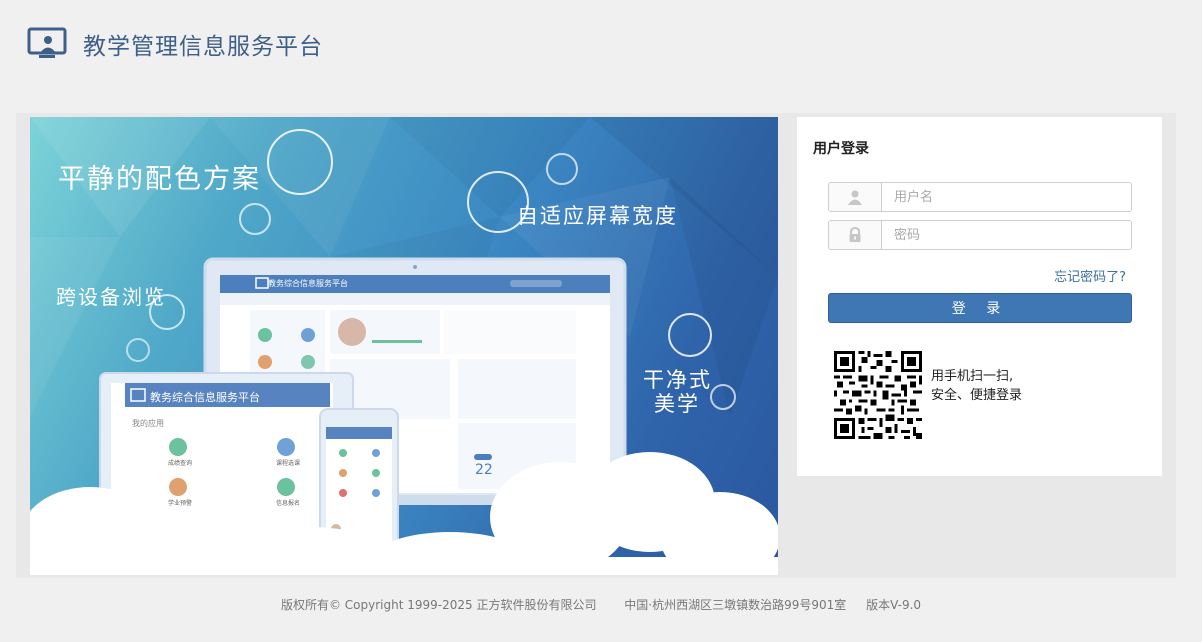 Image resolution: width=1202 pixels, height=642 pixels. What do you see at coordinates (735, 605) in the screenshot?
I see `footer-address: 中国·杭州西湖区三墩镇数治路99号901室` at bounding box center [735, 605].